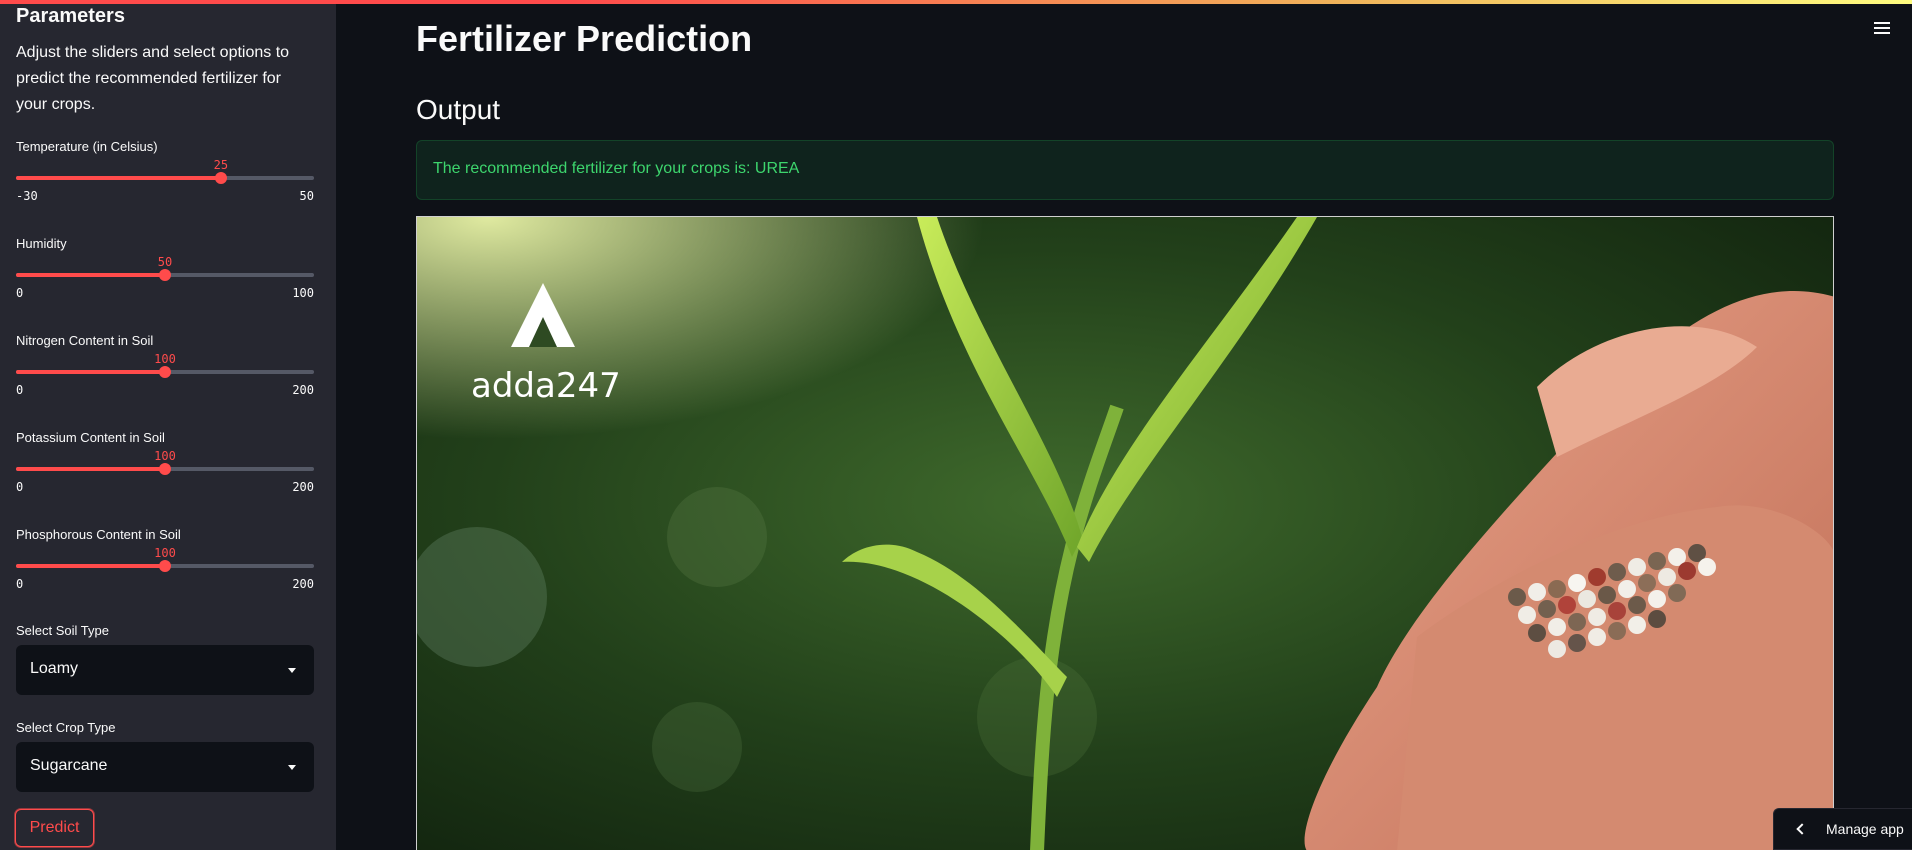 This screenshot has height=850, width=1912. Describe the element at coordinates (956, 2) in the screenshot. I see `top-decoration-bar` at that location.